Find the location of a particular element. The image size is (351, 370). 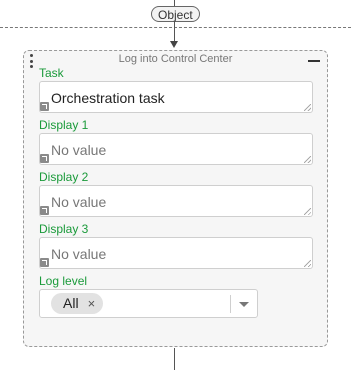

chevron-down-icon is located at coordinates (244, 304).